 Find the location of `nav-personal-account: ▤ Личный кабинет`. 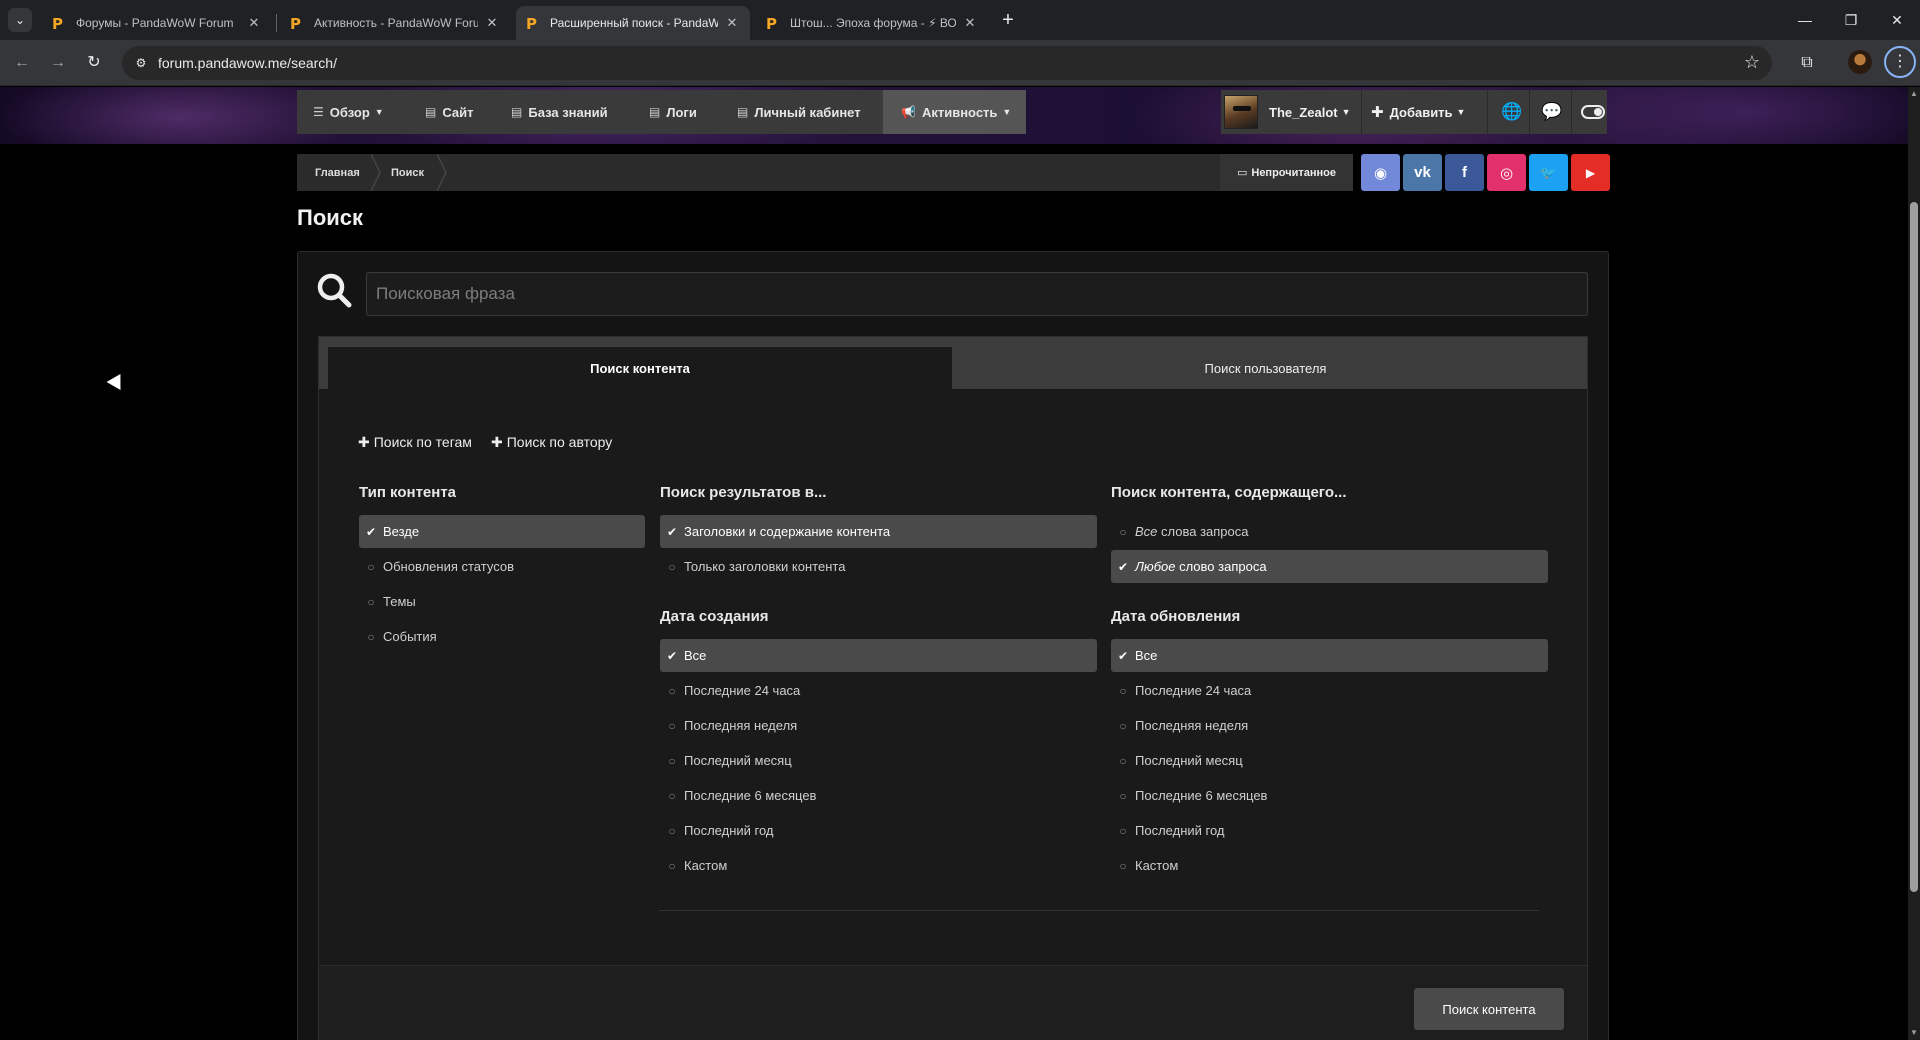

nav-personal-account: ▤ Личный кабинет is located at coordinates (799, 112).